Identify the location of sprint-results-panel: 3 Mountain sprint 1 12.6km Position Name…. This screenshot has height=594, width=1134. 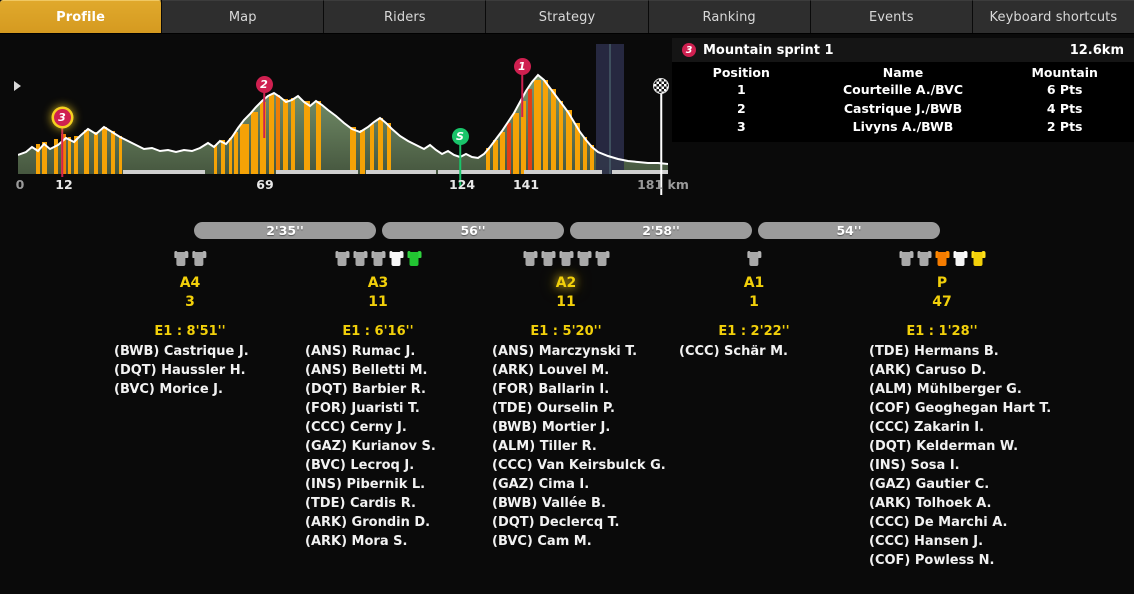
(903, 90).